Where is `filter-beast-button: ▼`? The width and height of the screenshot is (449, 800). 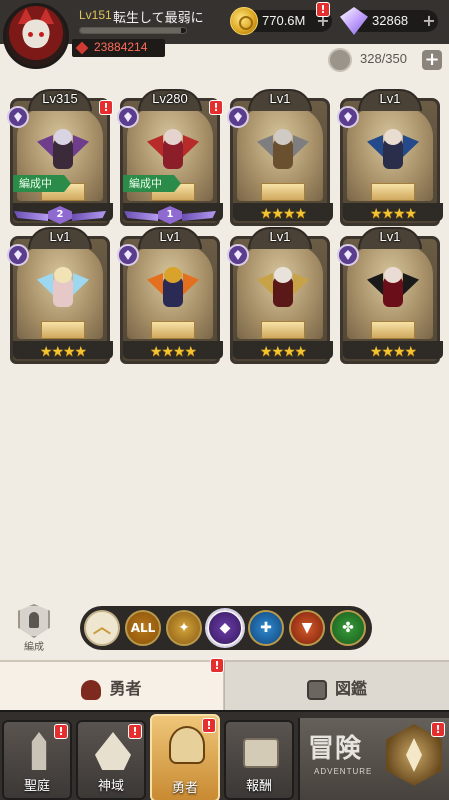 filter-beast-button: ▼ is located at coordinates (307, 628).